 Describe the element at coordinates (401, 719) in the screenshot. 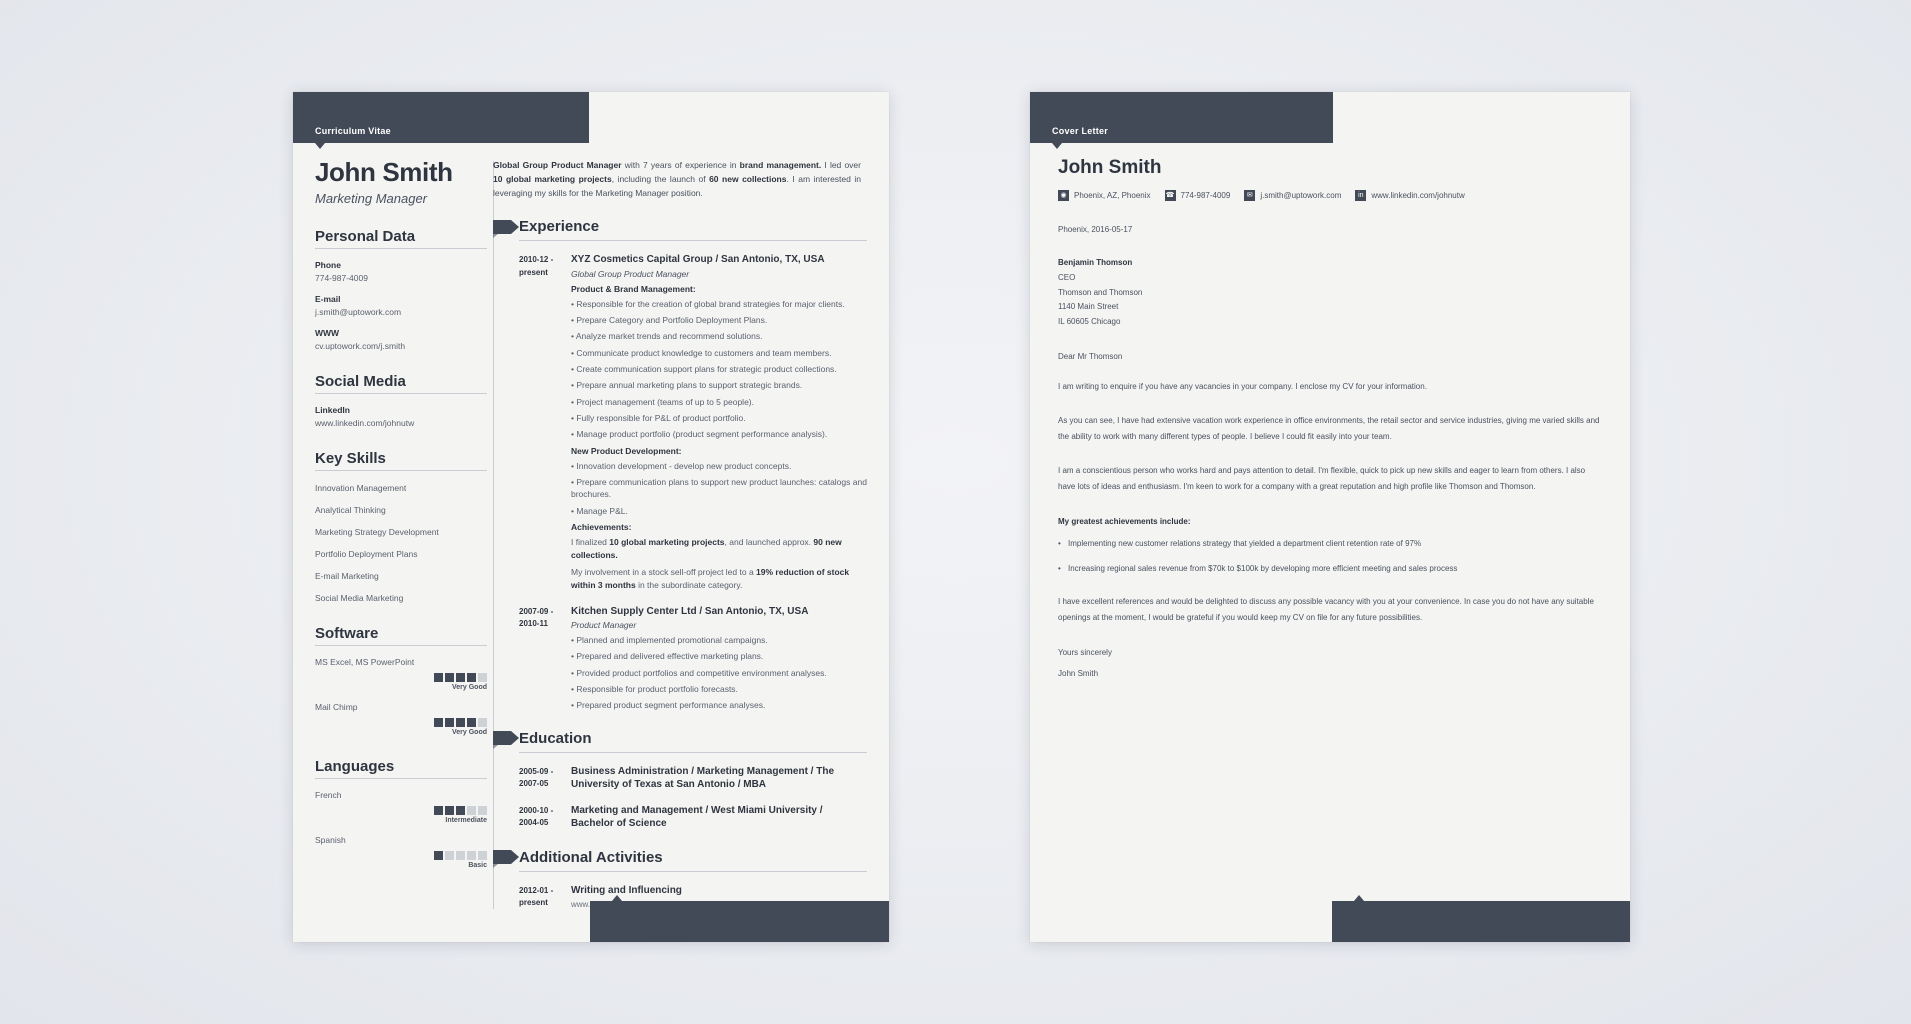

I see `software-item: Mail Chimp Very Good` at that location.